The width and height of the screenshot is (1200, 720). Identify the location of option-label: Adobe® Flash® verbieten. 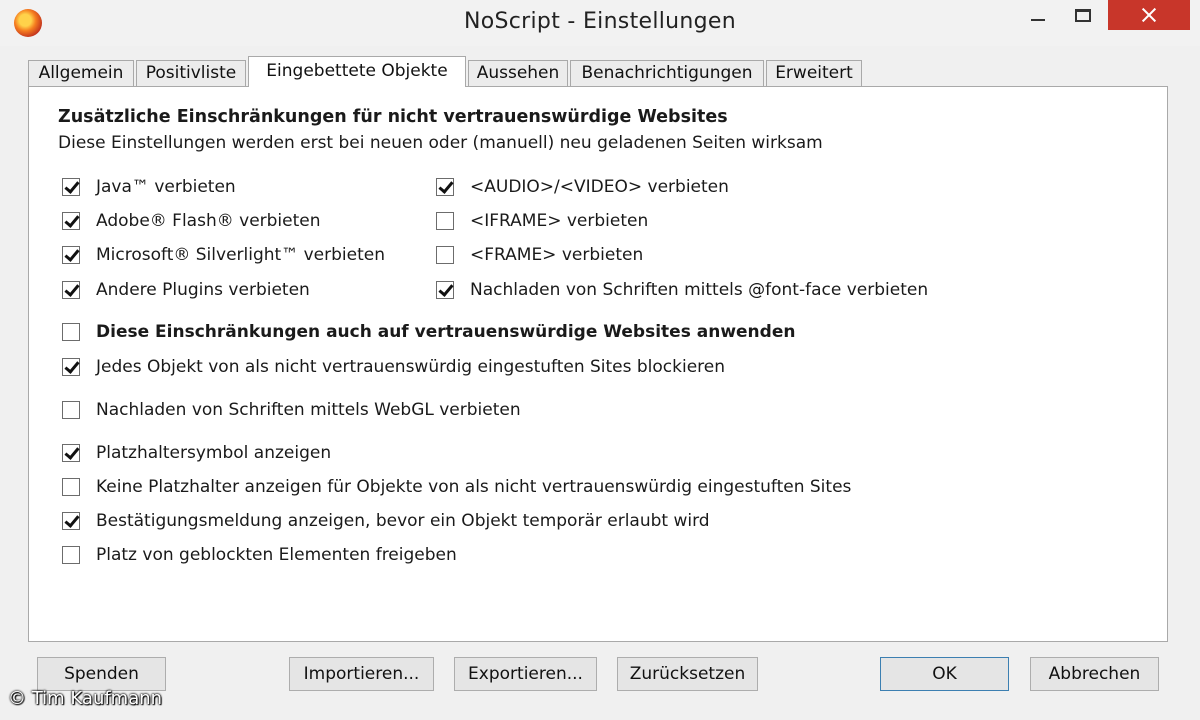
(208, 221).